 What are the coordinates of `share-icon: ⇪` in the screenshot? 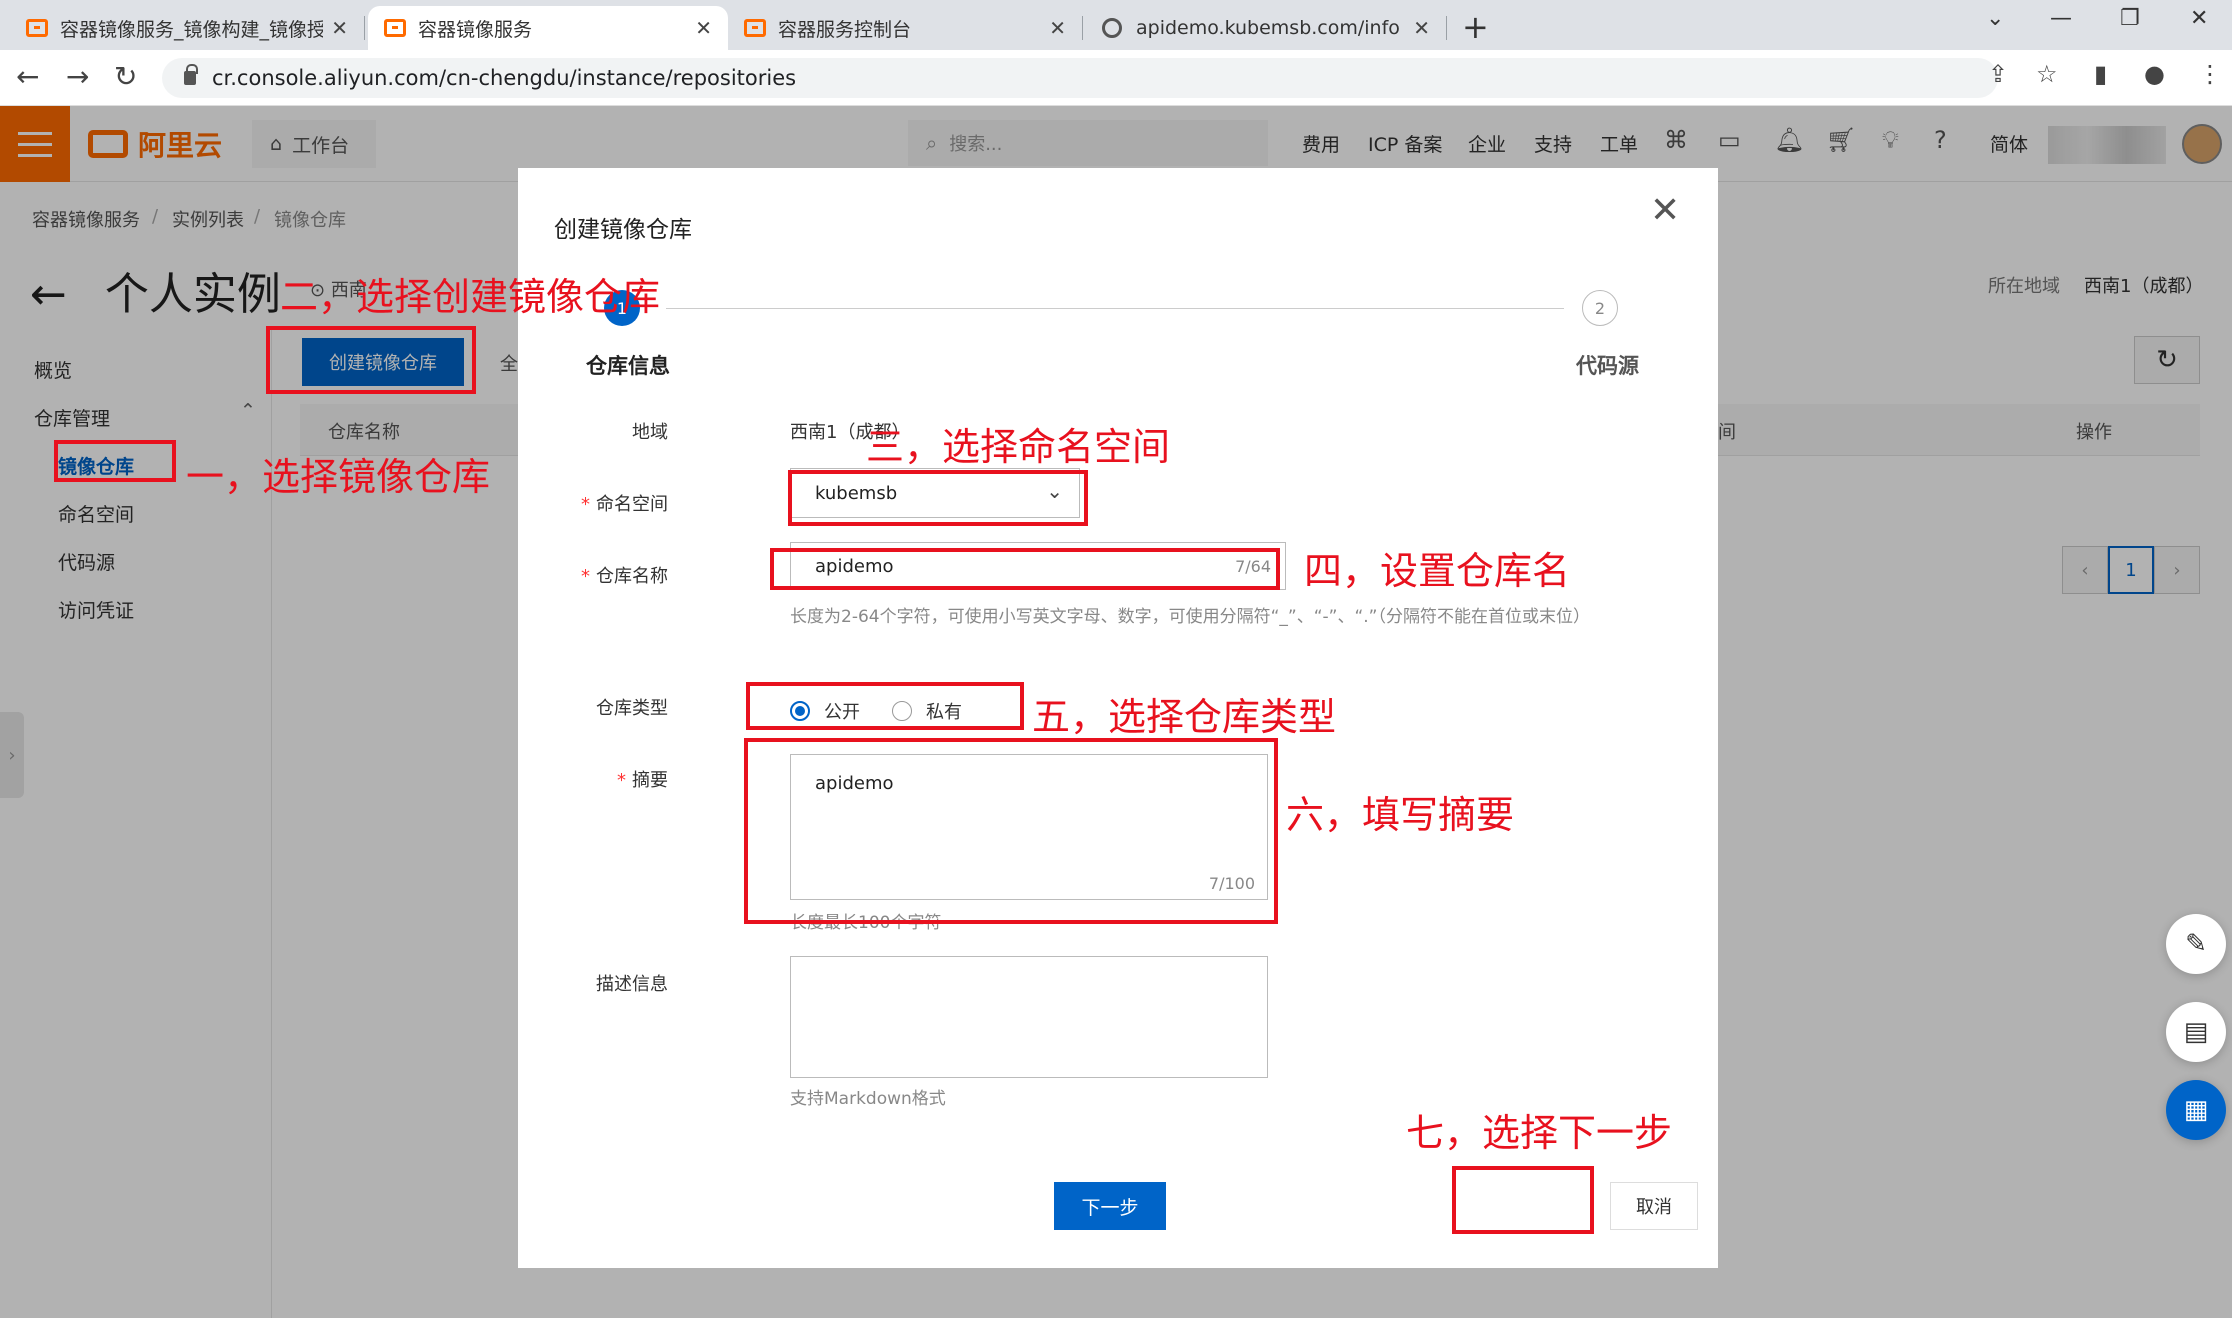 It's located at (1998, 74).